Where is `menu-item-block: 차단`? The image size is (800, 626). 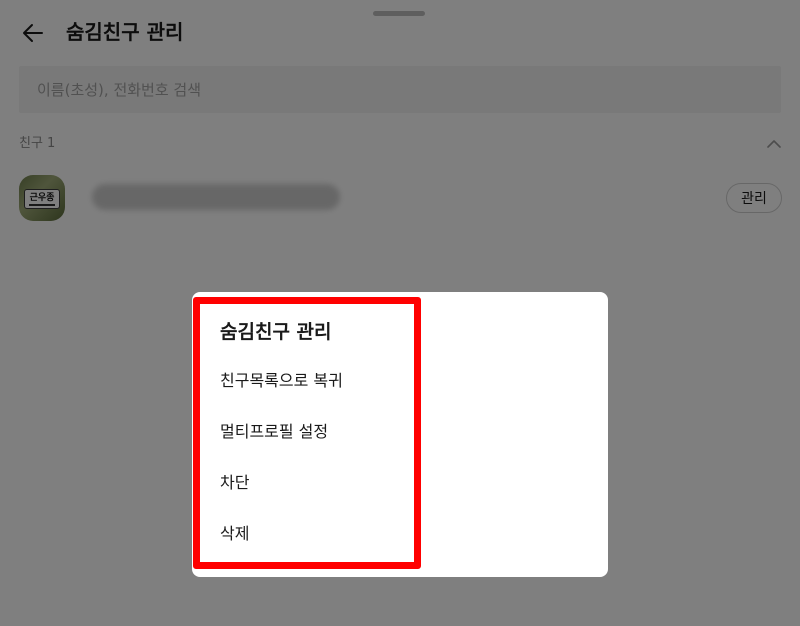
menu-item-block: 차단 is located at coordinates (234, 483).